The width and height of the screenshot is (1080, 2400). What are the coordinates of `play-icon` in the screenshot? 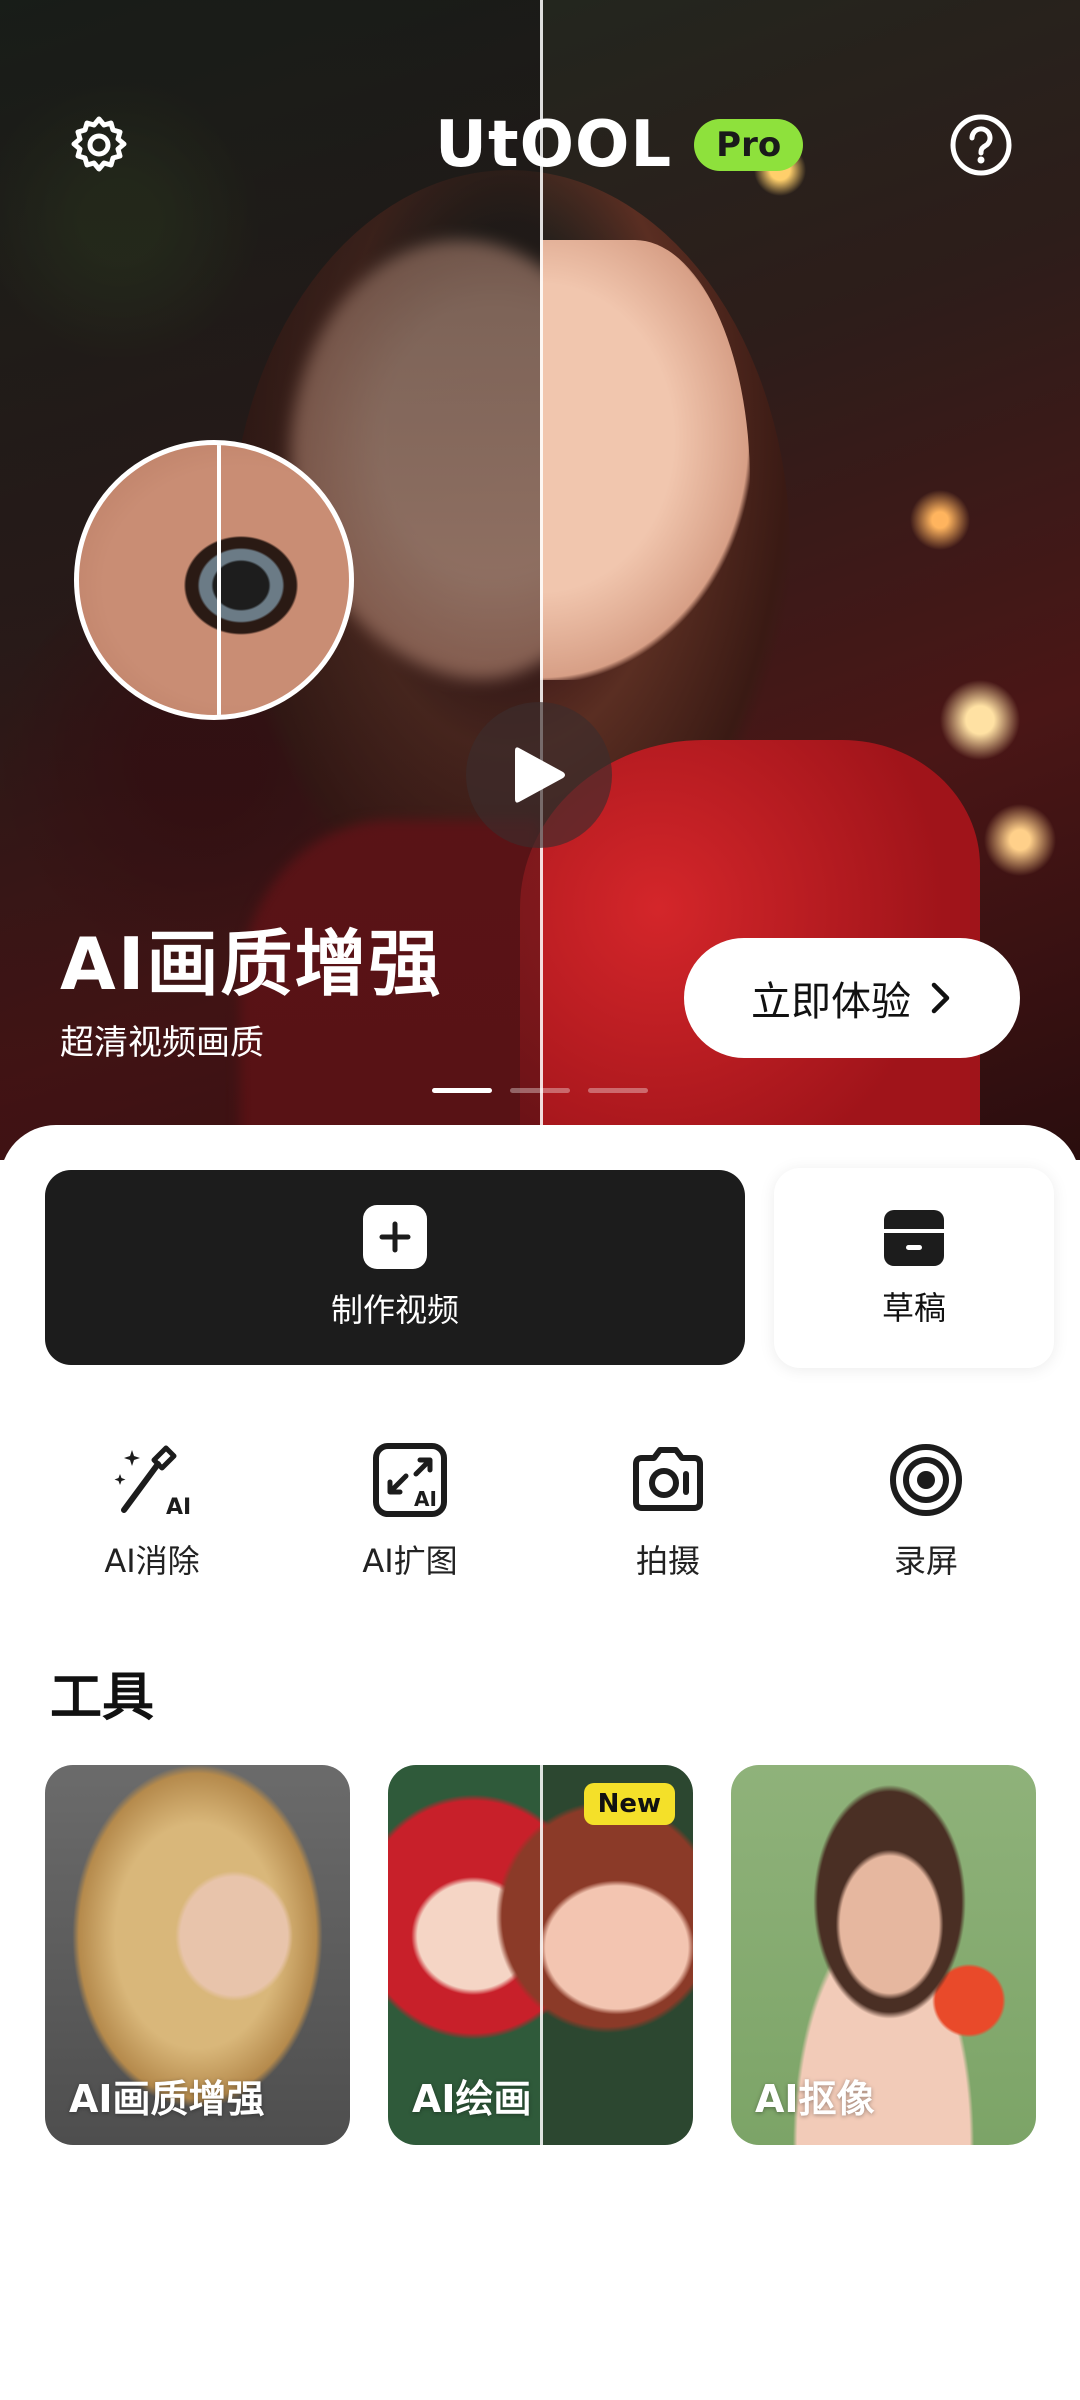 It's located at (540, 775).